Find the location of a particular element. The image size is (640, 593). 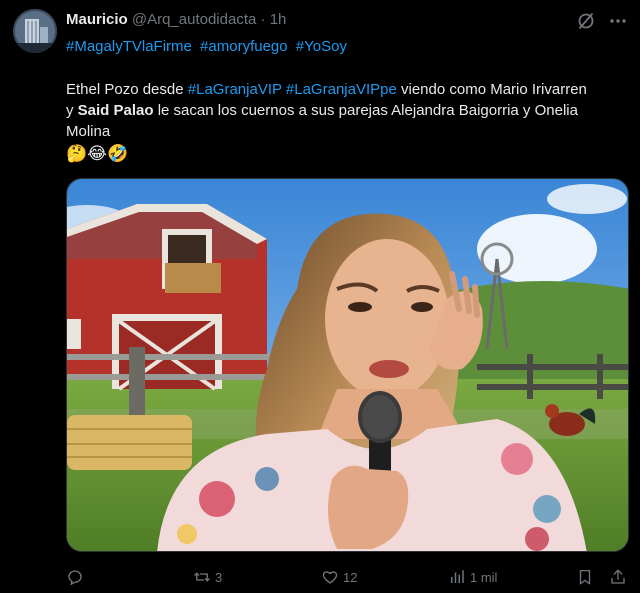

retweet-count: 3 is located at coordinates (219, 577).